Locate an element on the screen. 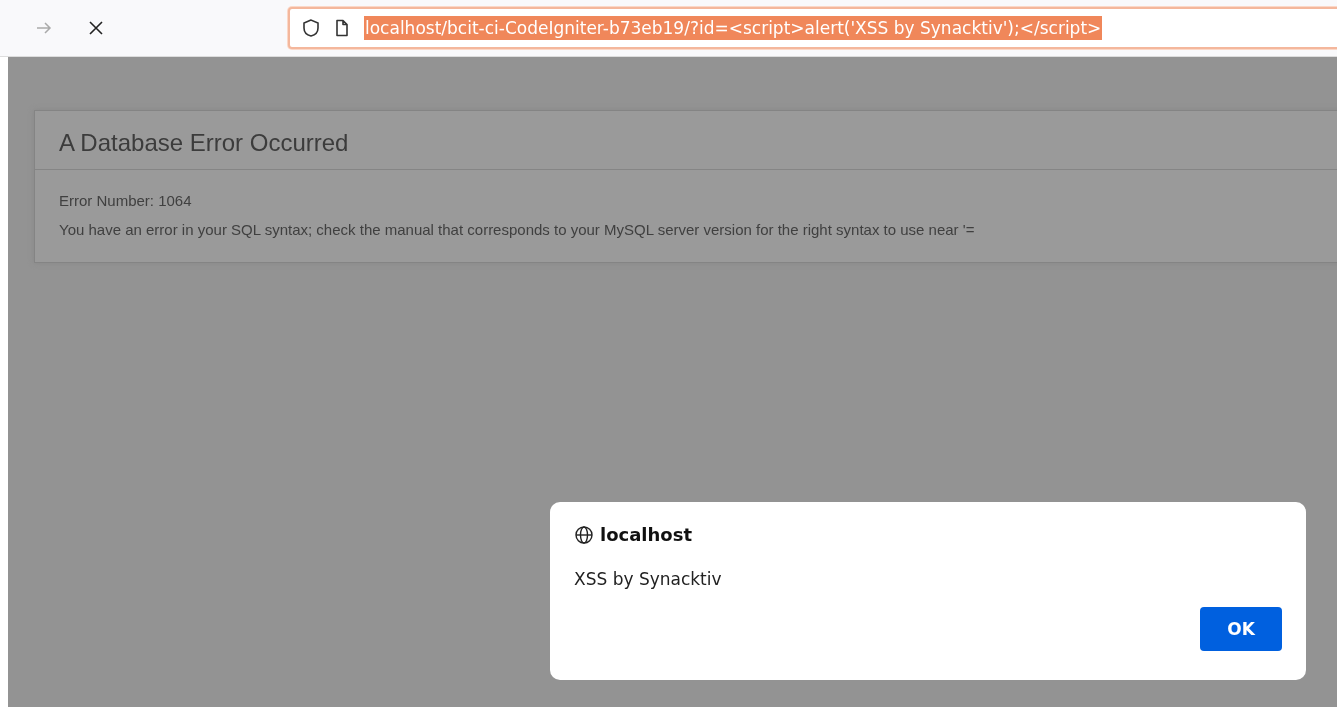 This screenshot has width=1337, height=707. page-icon is located at coordinates (342, 28).